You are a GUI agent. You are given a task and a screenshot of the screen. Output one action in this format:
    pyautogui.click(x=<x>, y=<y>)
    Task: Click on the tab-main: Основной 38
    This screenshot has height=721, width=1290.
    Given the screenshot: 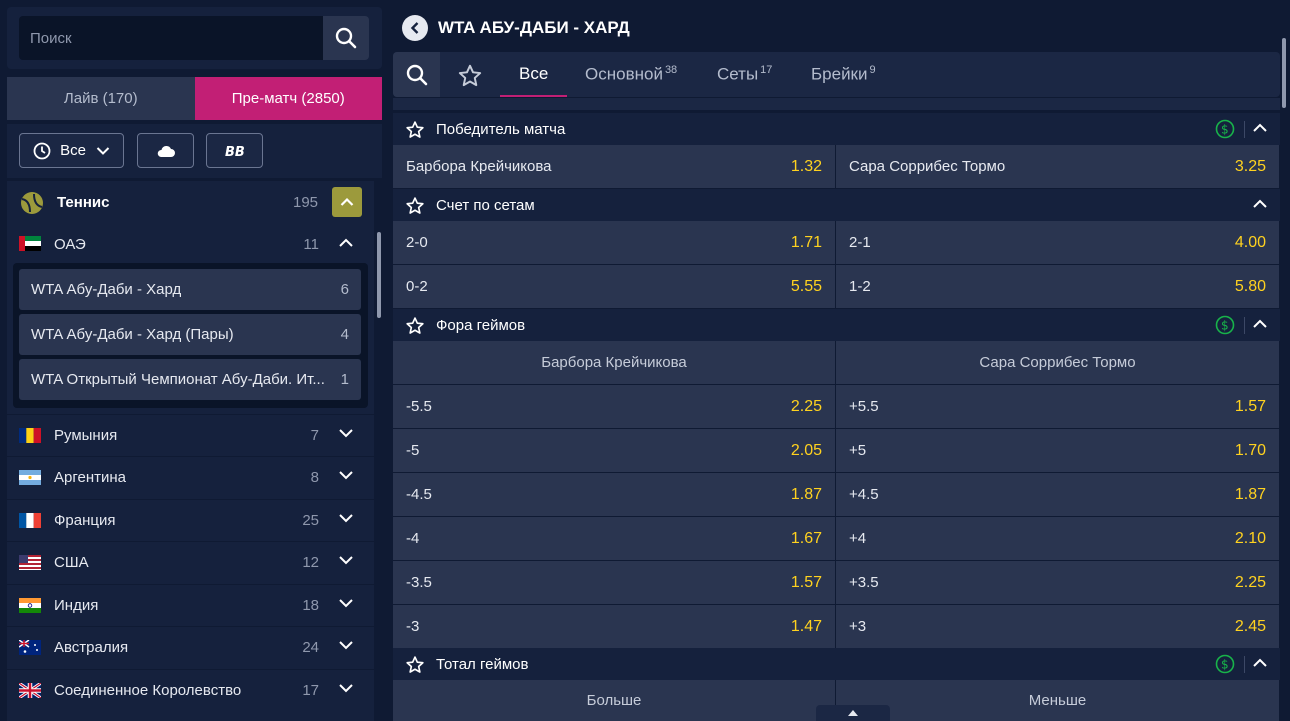 What is the action you would take?
    pyautogui.click(x=631, y=74)
    